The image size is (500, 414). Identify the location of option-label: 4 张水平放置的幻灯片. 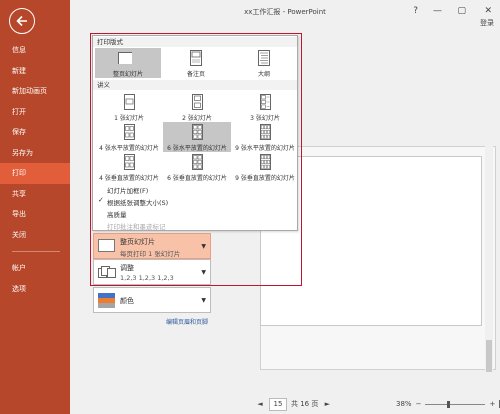
(129, 148).